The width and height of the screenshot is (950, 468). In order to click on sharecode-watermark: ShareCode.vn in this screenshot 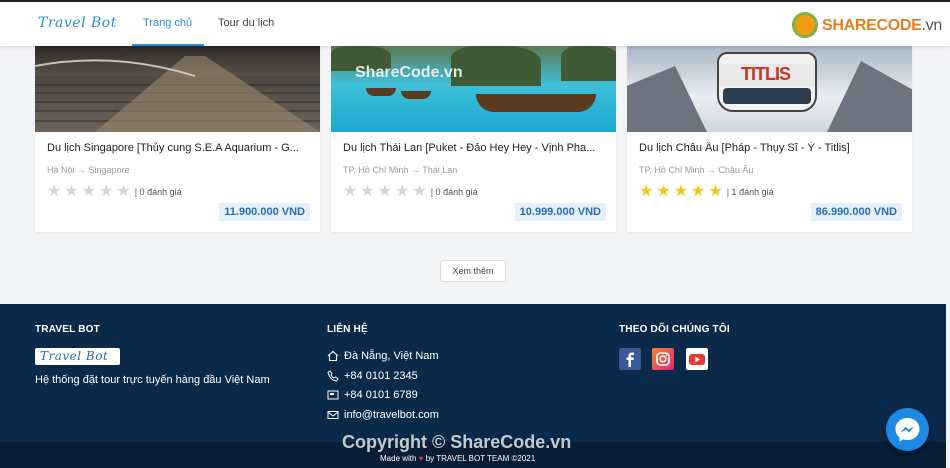, I will do `click(409, 72)`.